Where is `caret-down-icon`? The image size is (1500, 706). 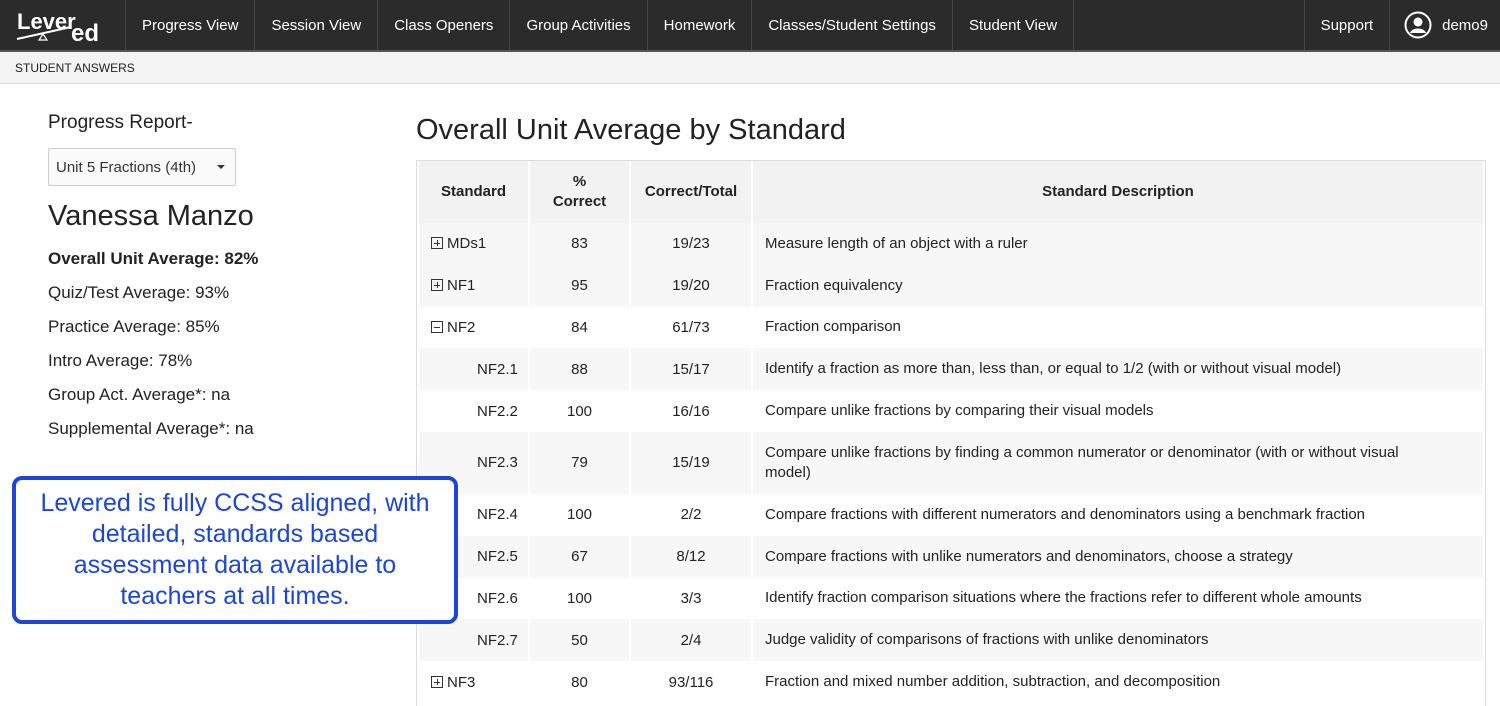
caret-down-icon is located at coordinates (221, 167).